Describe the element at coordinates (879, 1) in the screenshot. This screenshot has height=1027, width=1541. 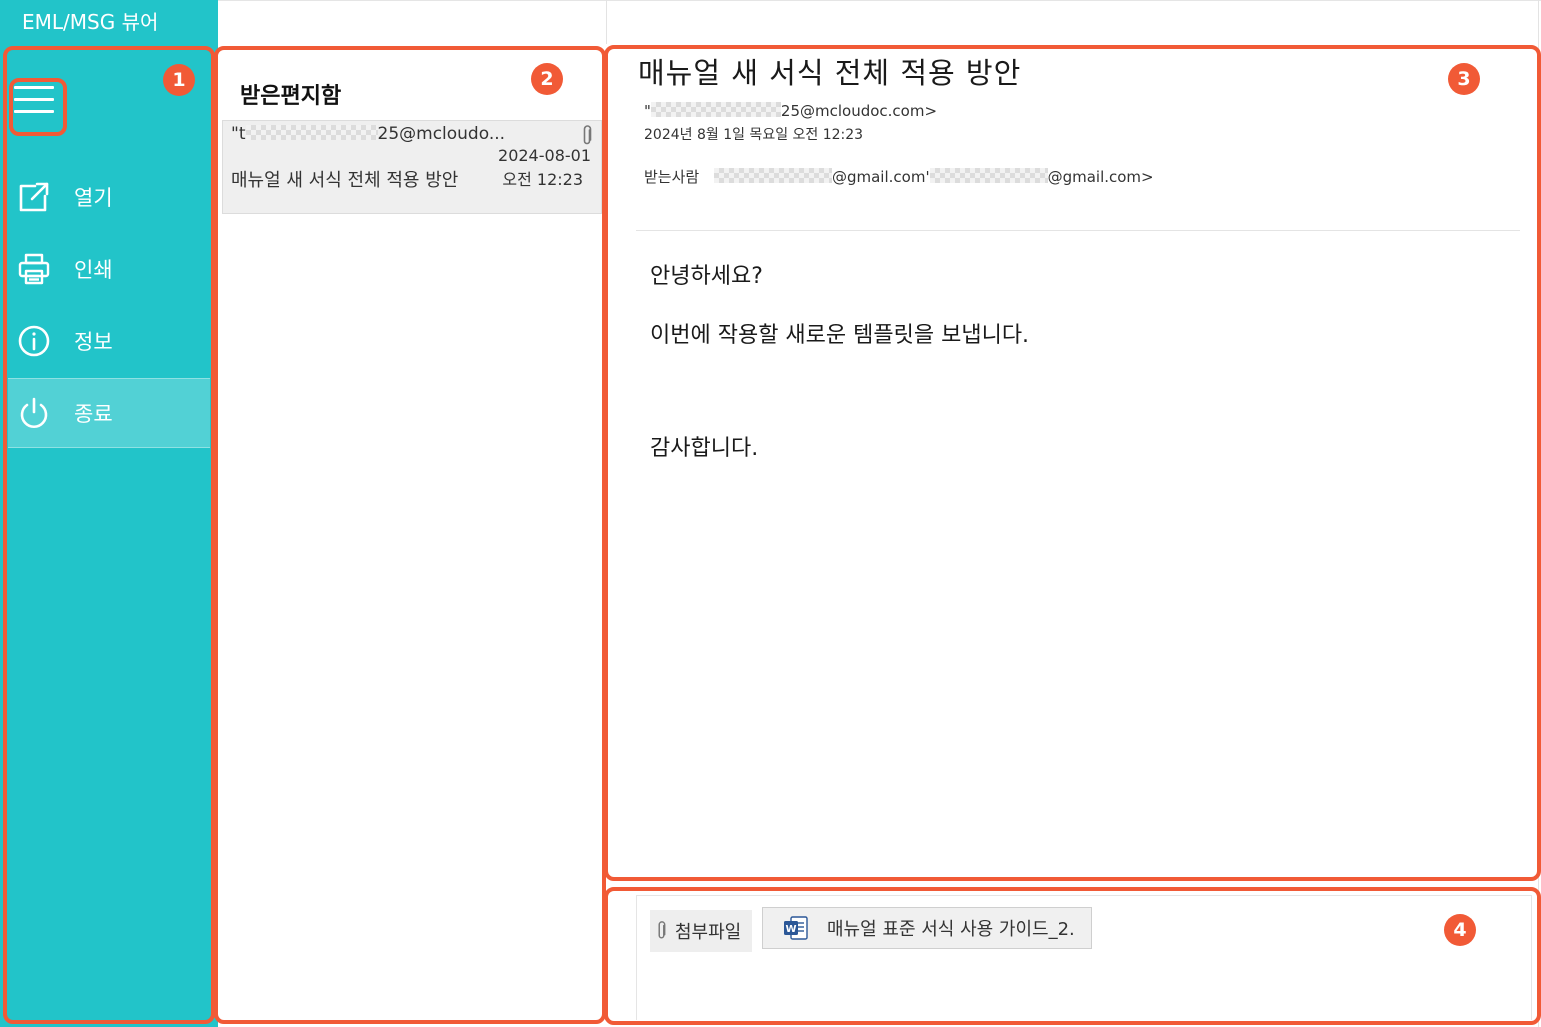
I see `top-border` at that location.